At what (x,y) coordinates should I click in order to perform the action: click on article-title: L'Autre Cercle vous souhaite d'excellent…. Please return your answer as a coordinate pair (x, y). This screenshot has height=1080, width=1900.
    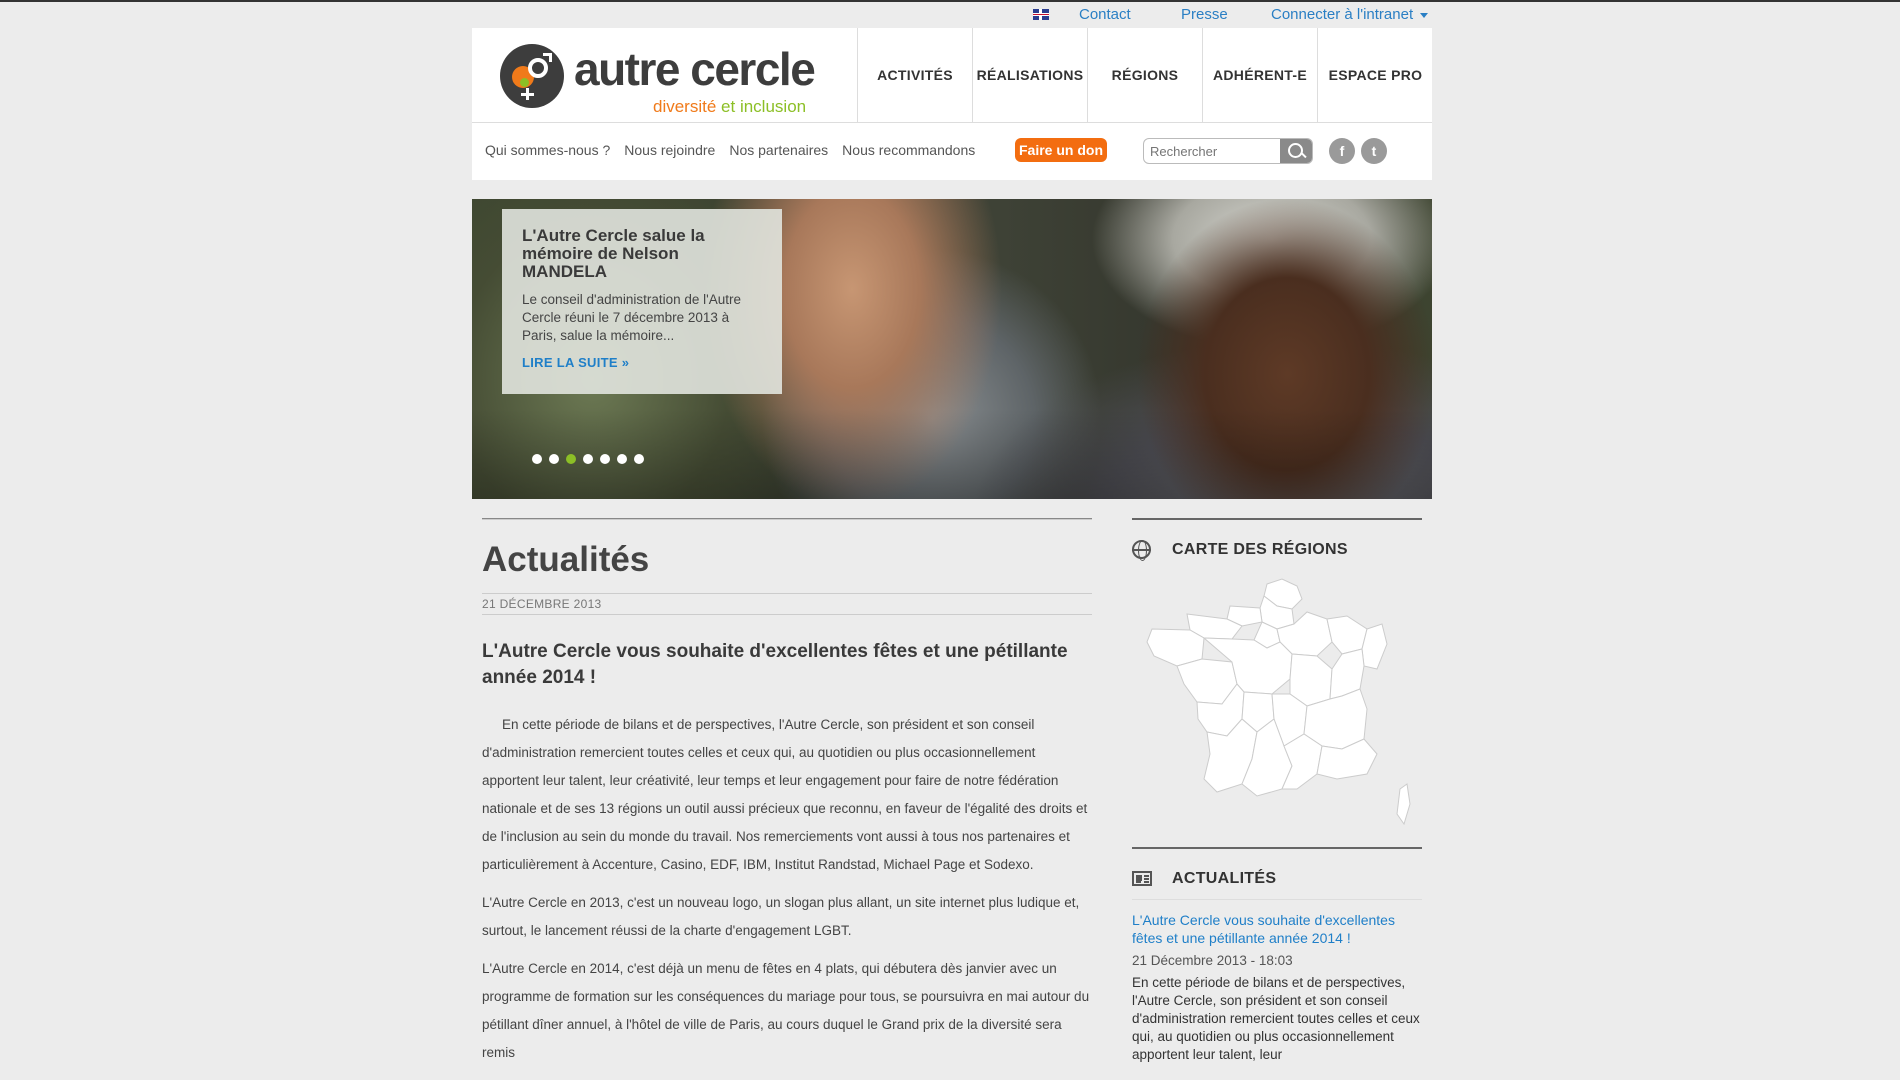
    Looking at the image, I should click on (787, 665).